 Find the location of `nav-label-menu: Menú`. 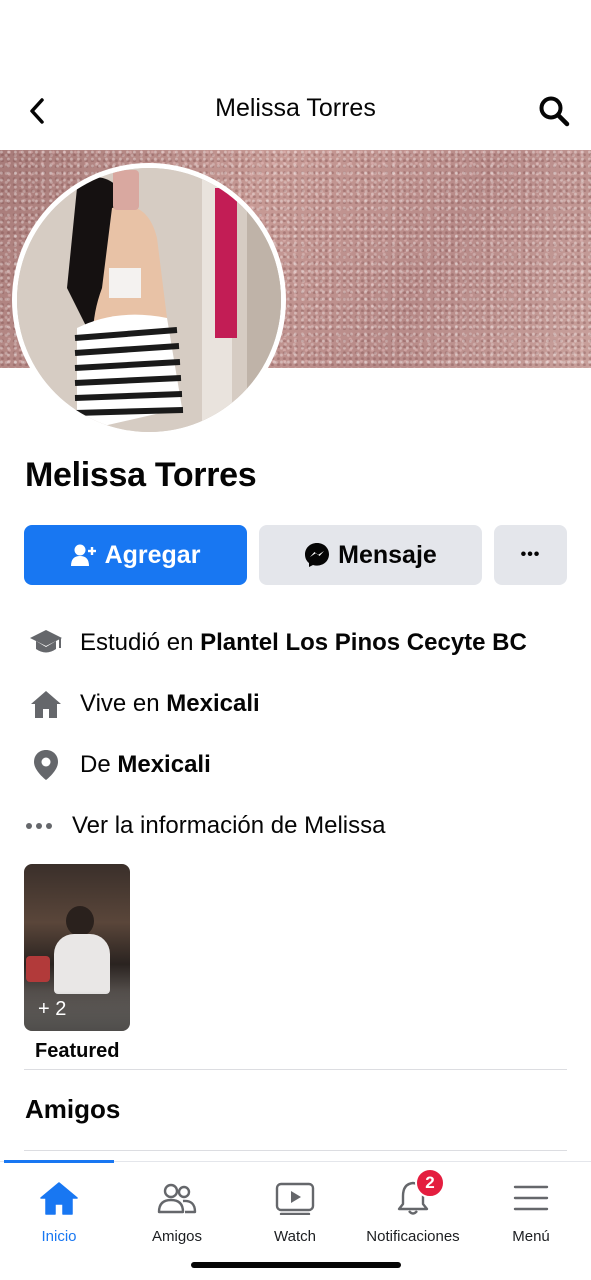

nav-label-menu: Menú is located at coordinates (531, 1236).